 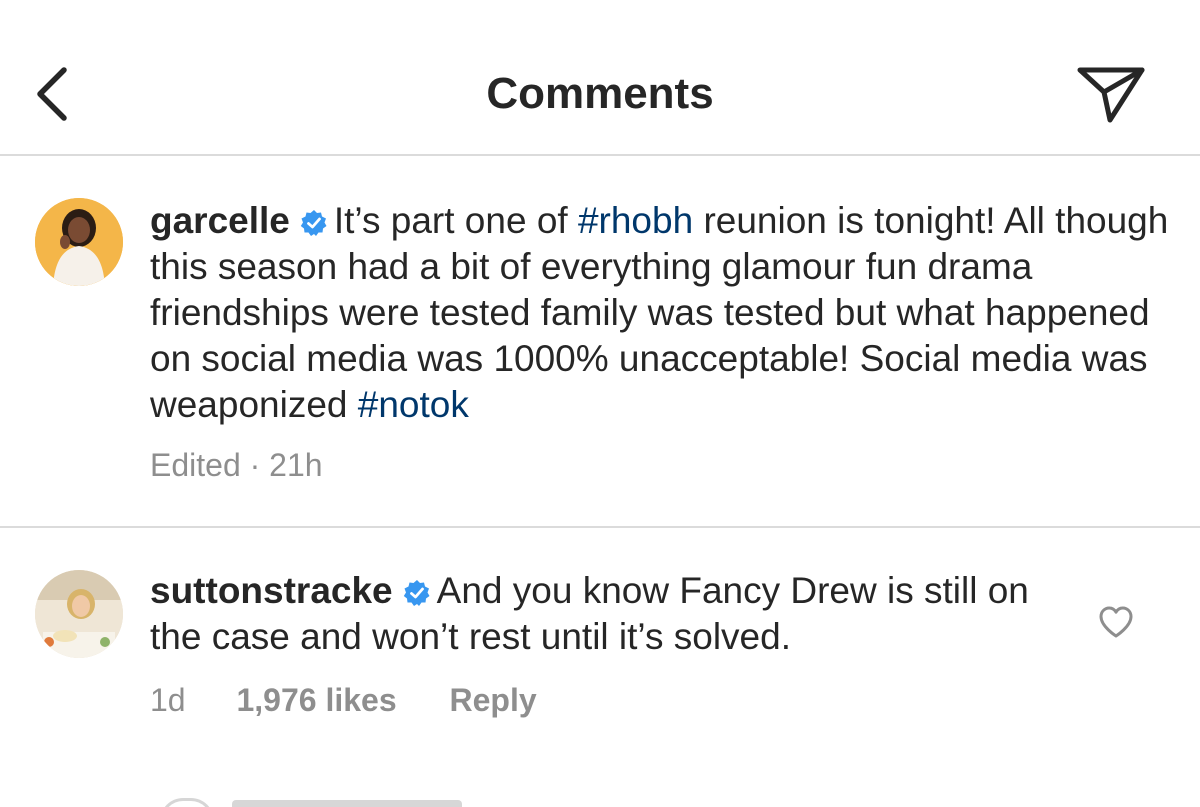 I want to click on comment-meta: 1d 1,976 likes Reply, so click(x=343, y=700).